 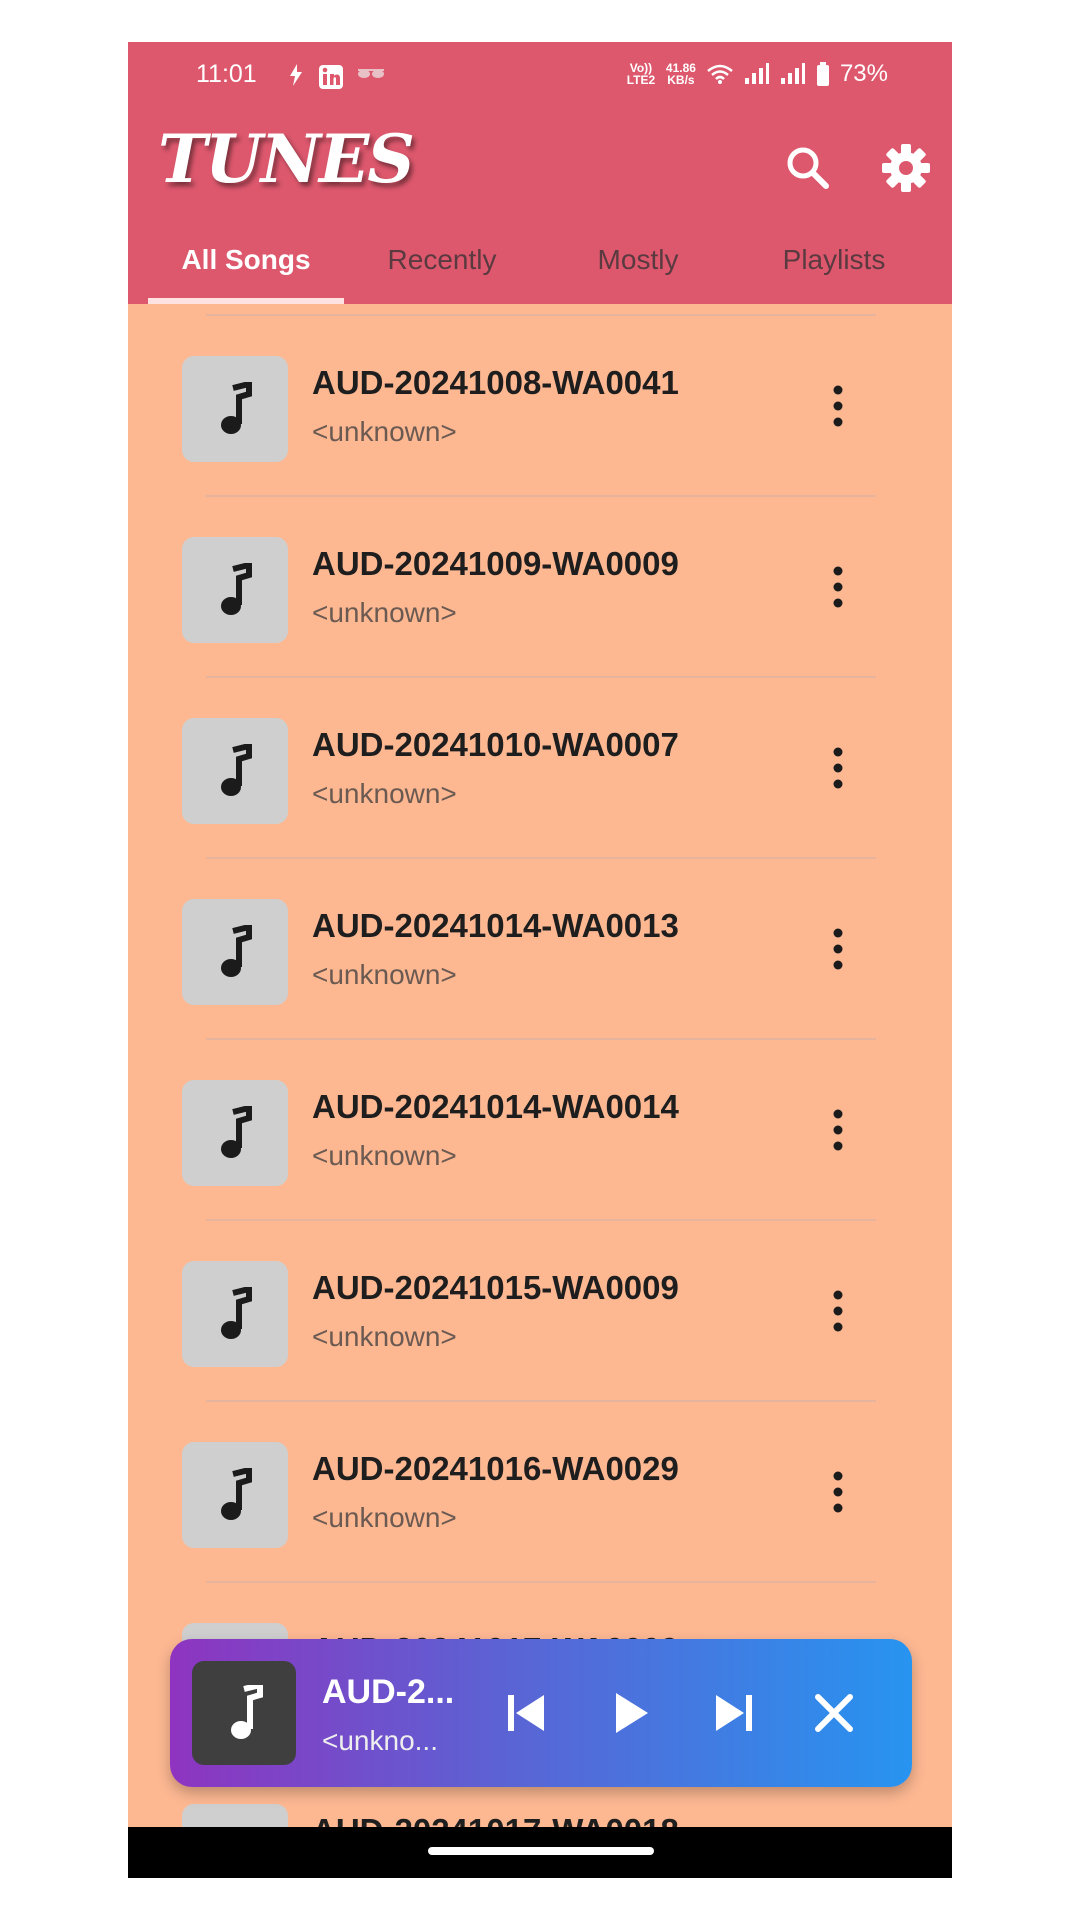 I want to click on navigation-gesture-bar, so click(x=540, y=1852).